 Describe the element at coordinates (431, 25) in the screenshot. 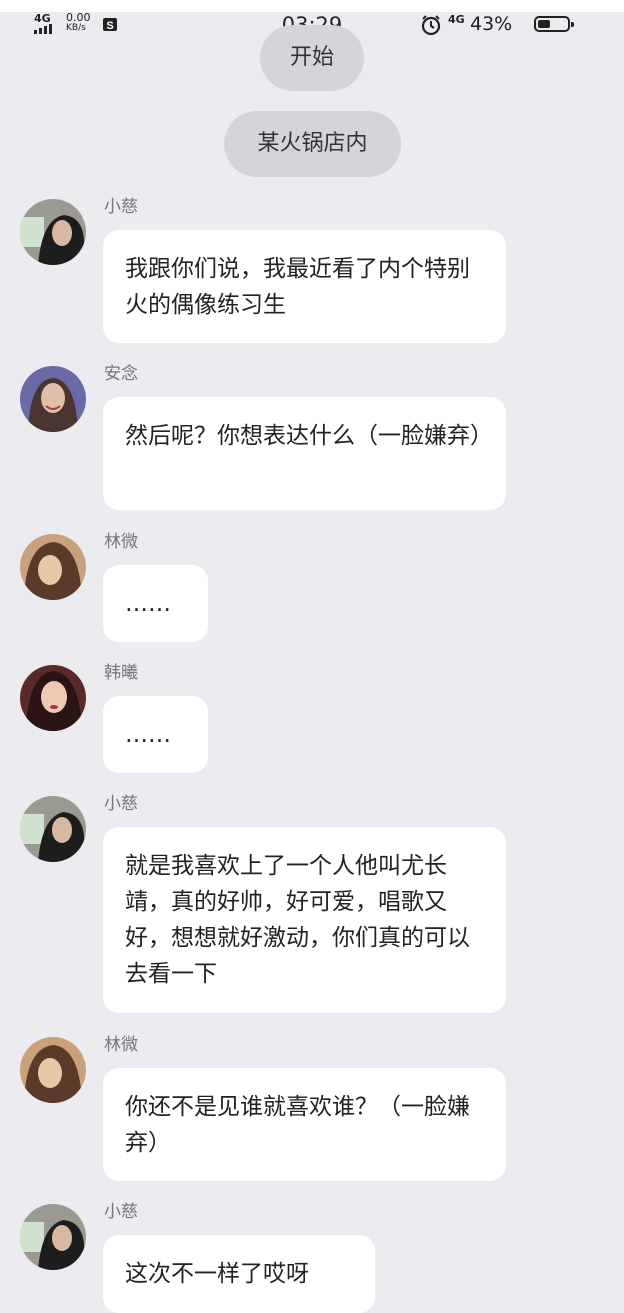

I see `alarm-icon` at that location.